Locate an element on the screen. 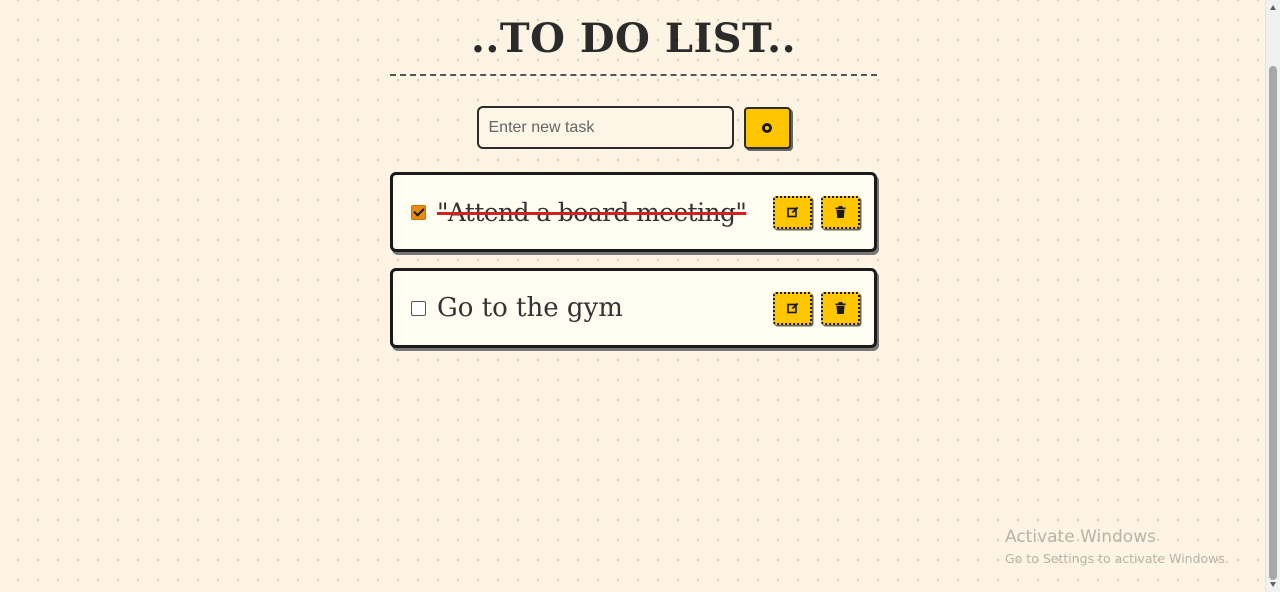 The width and height of the screenshot is (1280, 592). vertical-scrollbar is located at coordinates (1272, 296).